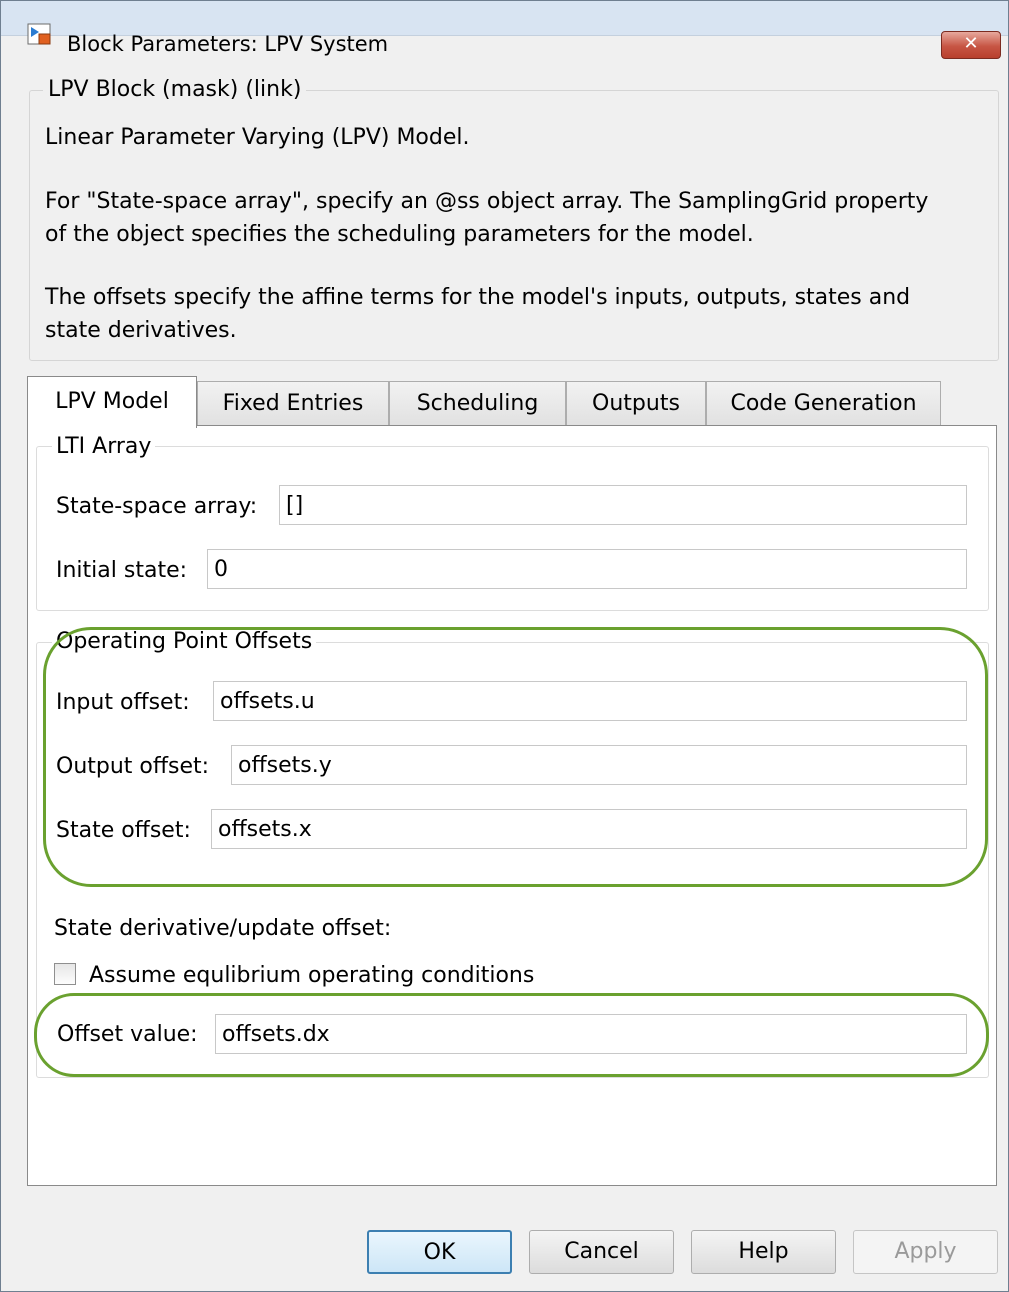  Describe the element at coordinates (123, 830) in the screenshot. I see `state-offset-label: State offset:` at that location.